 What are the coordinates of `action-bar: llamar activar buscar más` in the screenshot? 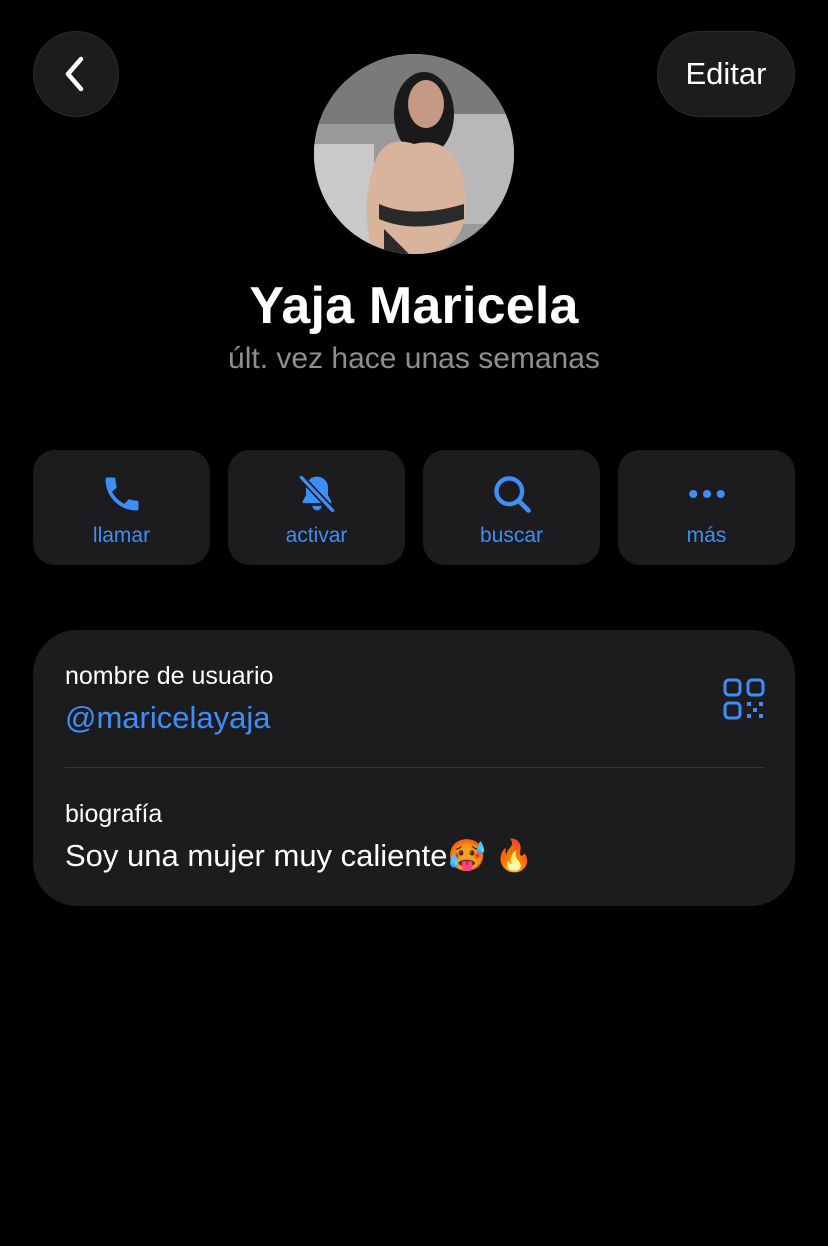 It's located at (414, 507).